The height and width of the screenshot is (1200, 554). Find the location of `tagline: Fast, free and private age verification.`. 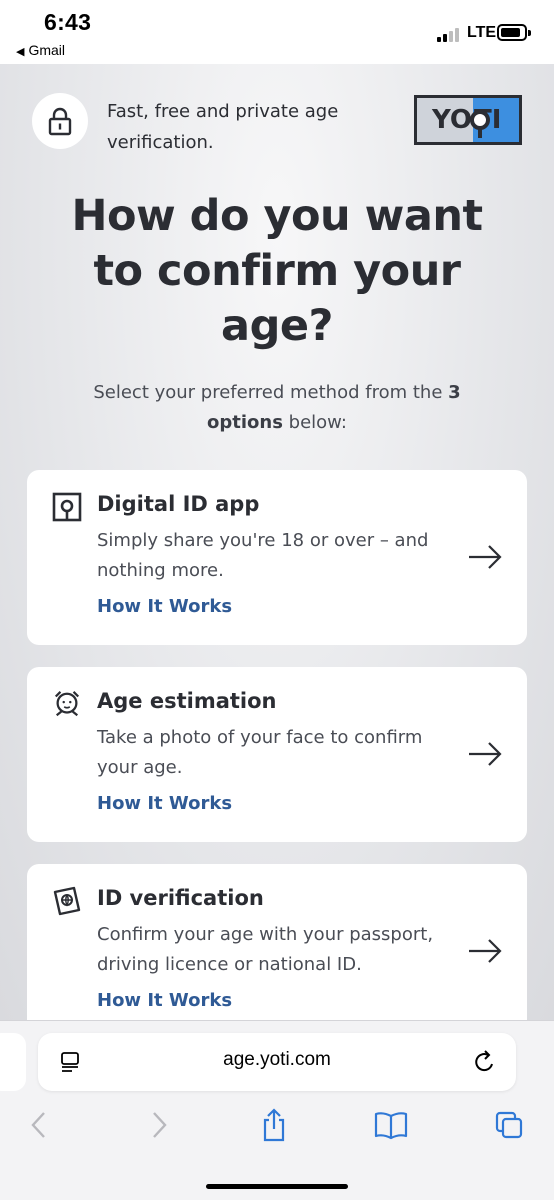

tagline: Fast, free and private age verification. is located at coordinates (223, 127).